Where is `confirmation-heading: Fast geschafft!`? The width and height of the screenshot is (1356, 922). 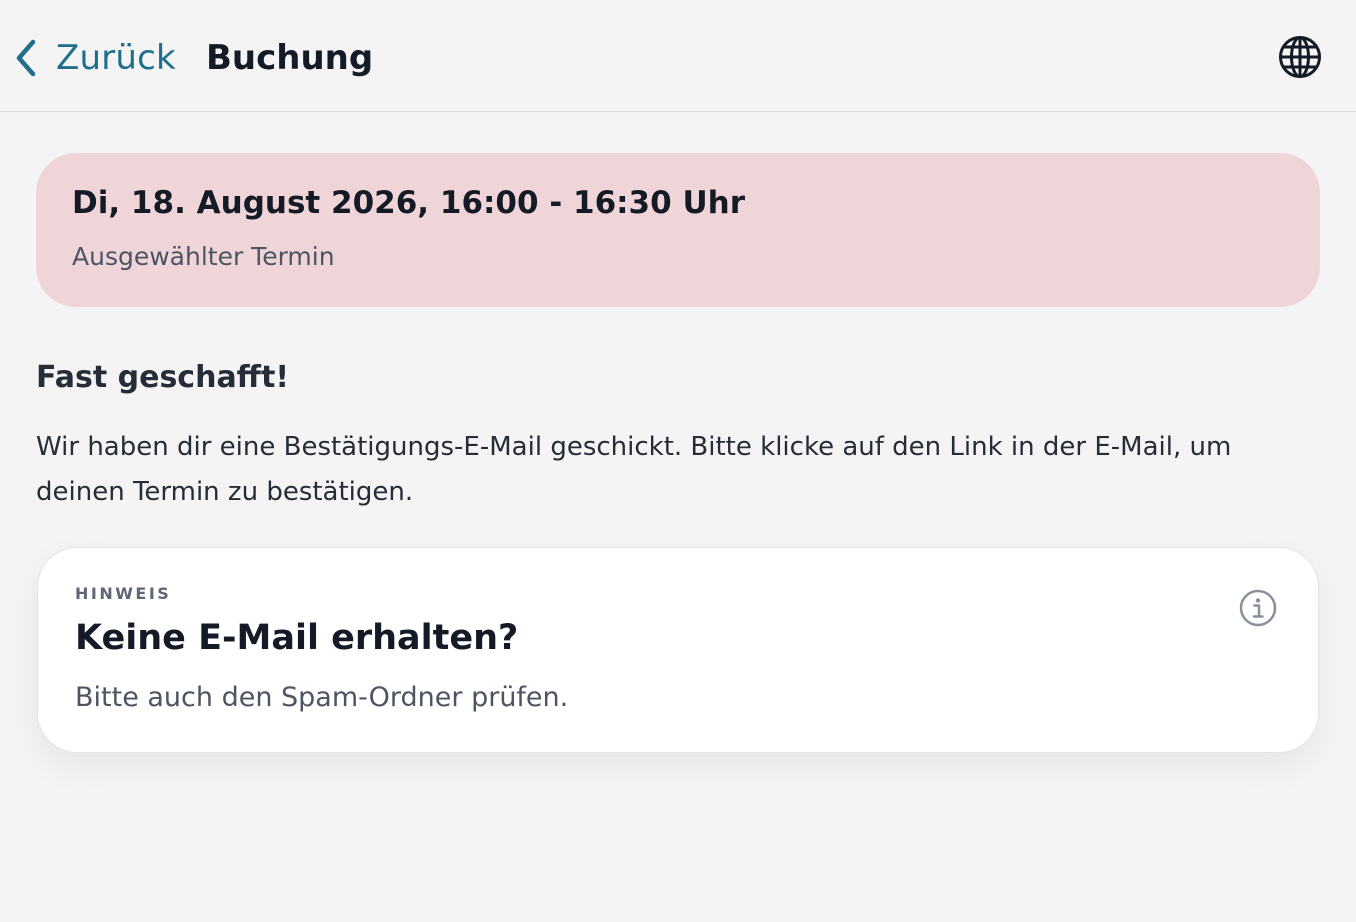 confirmation-heading: Fast geschafft! is located at coordinates (163, 377).